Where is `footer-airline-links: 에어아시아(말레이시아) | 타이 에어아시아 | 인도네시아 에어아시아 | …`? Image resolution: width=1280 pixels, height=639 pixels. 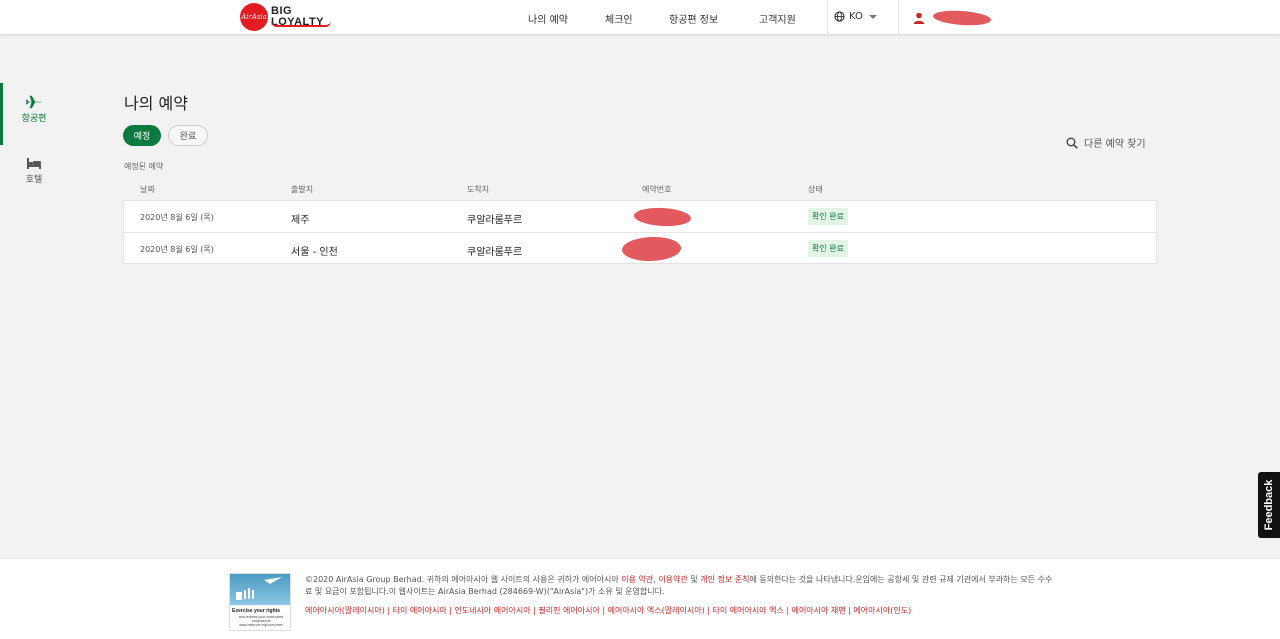 footer-airline-links: 에어아시아(말레이시아) | 타이 에어아시아 | 인도네시아 에어아시아 | … is located at coordinates (608, 610).